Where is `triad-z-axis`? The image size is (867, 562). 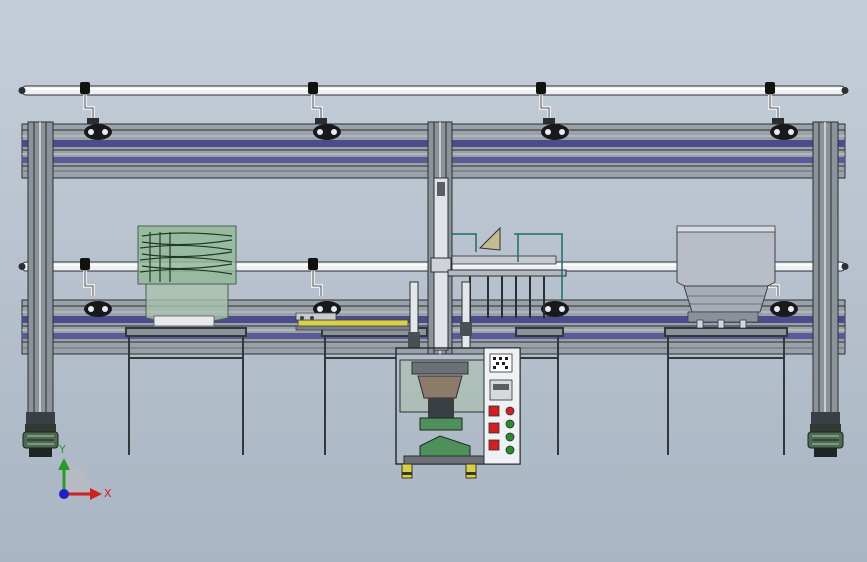 triad-z-axis is located at coordinates (64, 494).